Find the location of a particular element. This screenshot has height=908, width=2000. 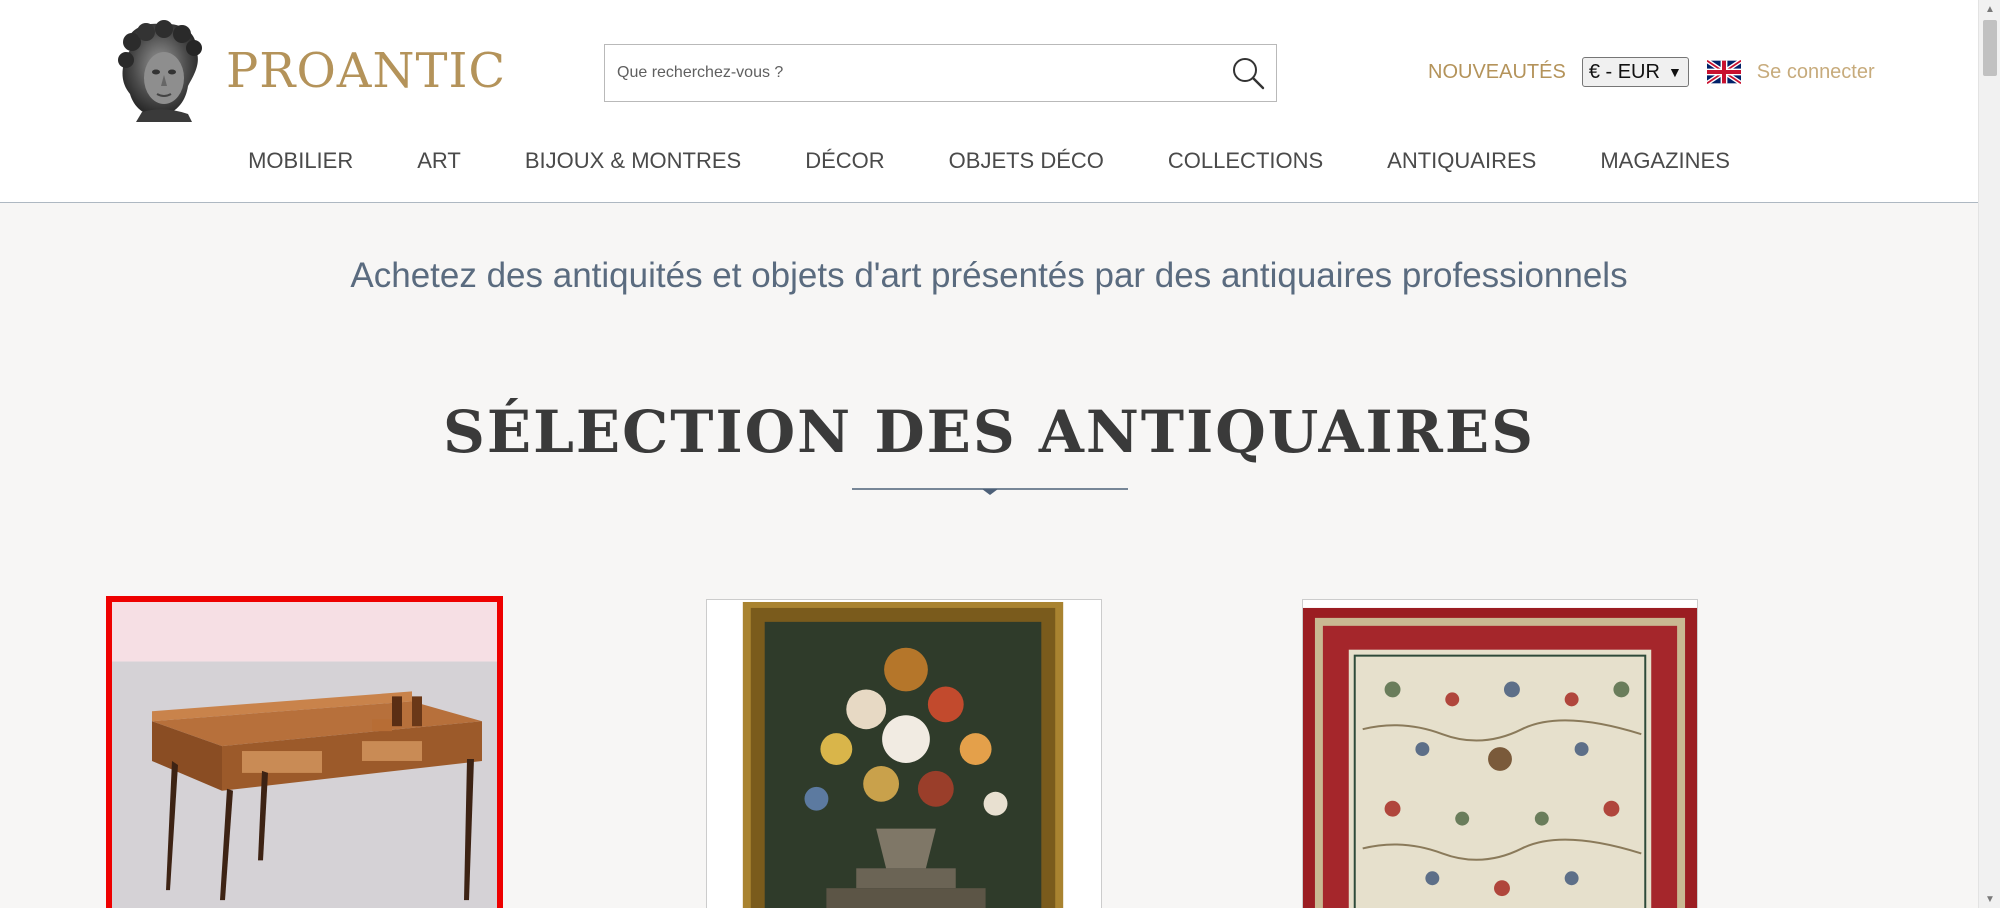

currency-selected-value: € - EUR is located at coordinates (1624, 71).